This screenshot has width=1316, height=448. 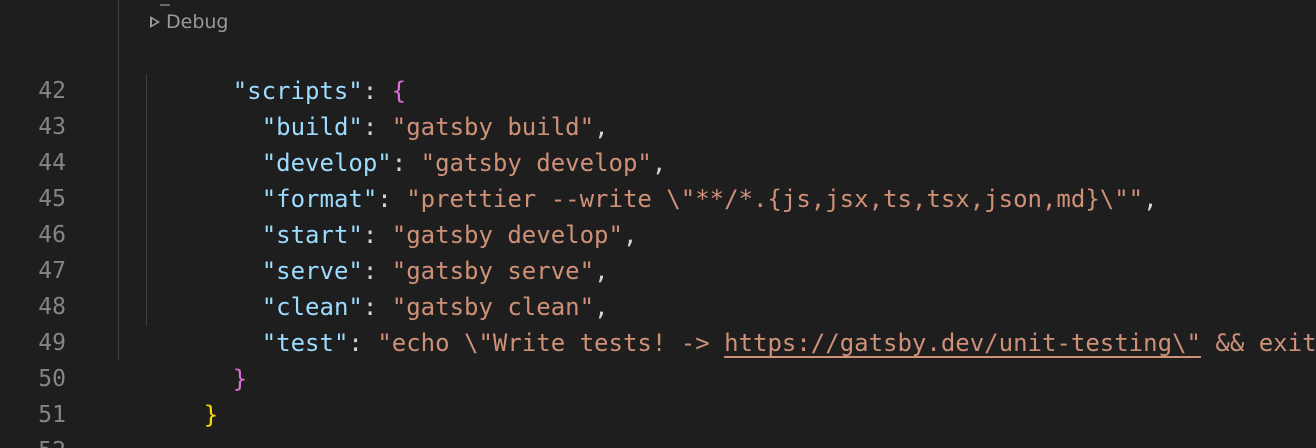 I want to click on code-line: 52, so click(x=658, y=422).